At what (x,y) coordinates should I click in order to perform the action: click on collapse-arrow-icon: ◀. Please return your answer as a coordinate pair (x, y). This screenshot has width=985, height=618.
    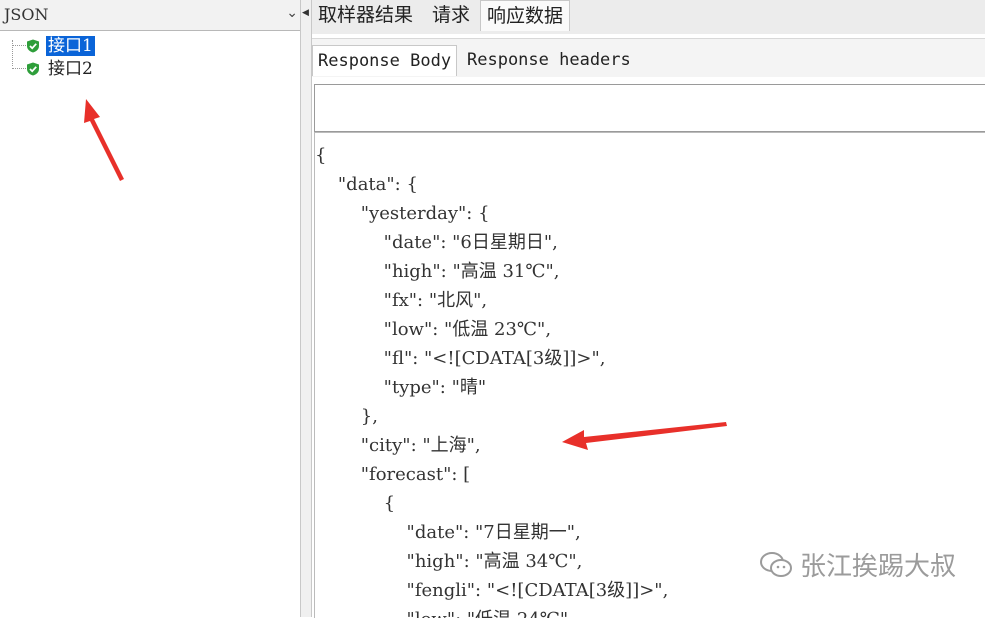
    Looking at the image, I should click on (305, 13).